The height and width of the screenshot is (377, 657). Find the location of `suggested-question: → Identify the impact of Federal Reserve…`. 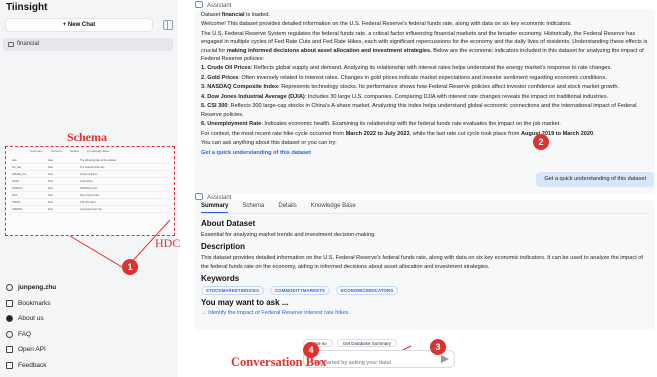

suggested-question: → Identify the impact of Federal Reserve… is located at coordinates (425, 313).